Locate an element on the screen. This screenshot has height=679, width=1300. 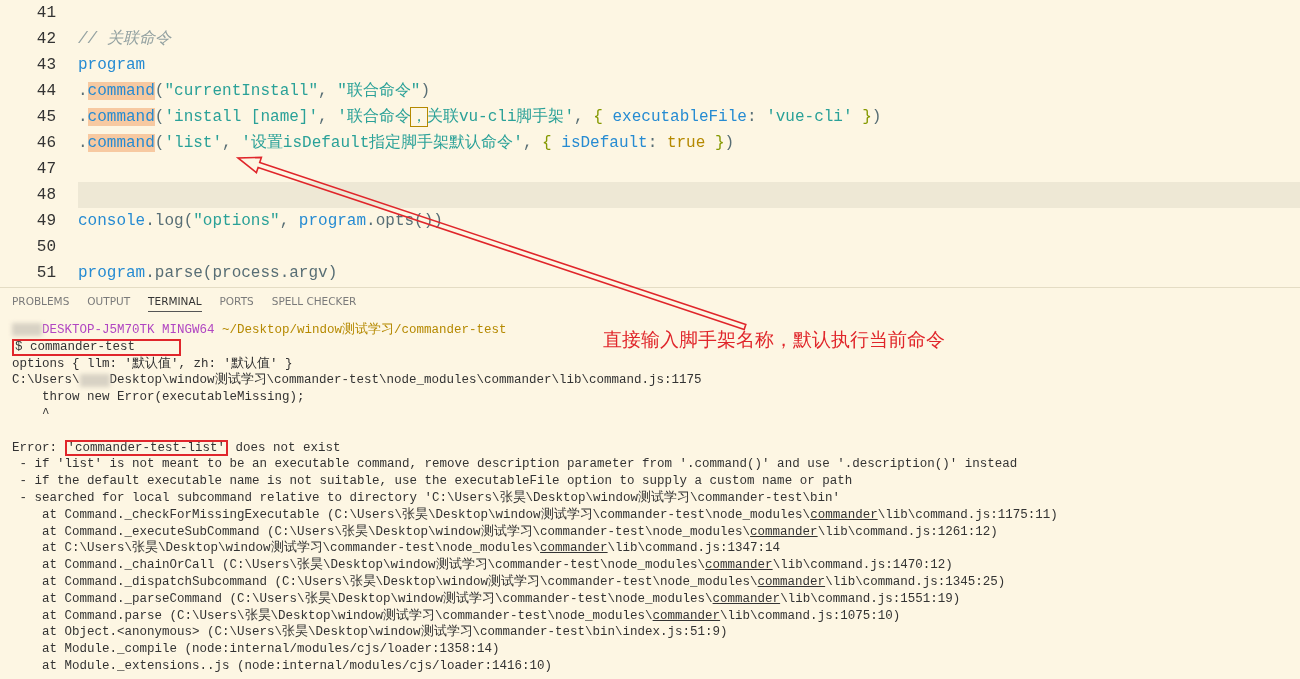
line-number: 43 is located at coordinates (45, 65).